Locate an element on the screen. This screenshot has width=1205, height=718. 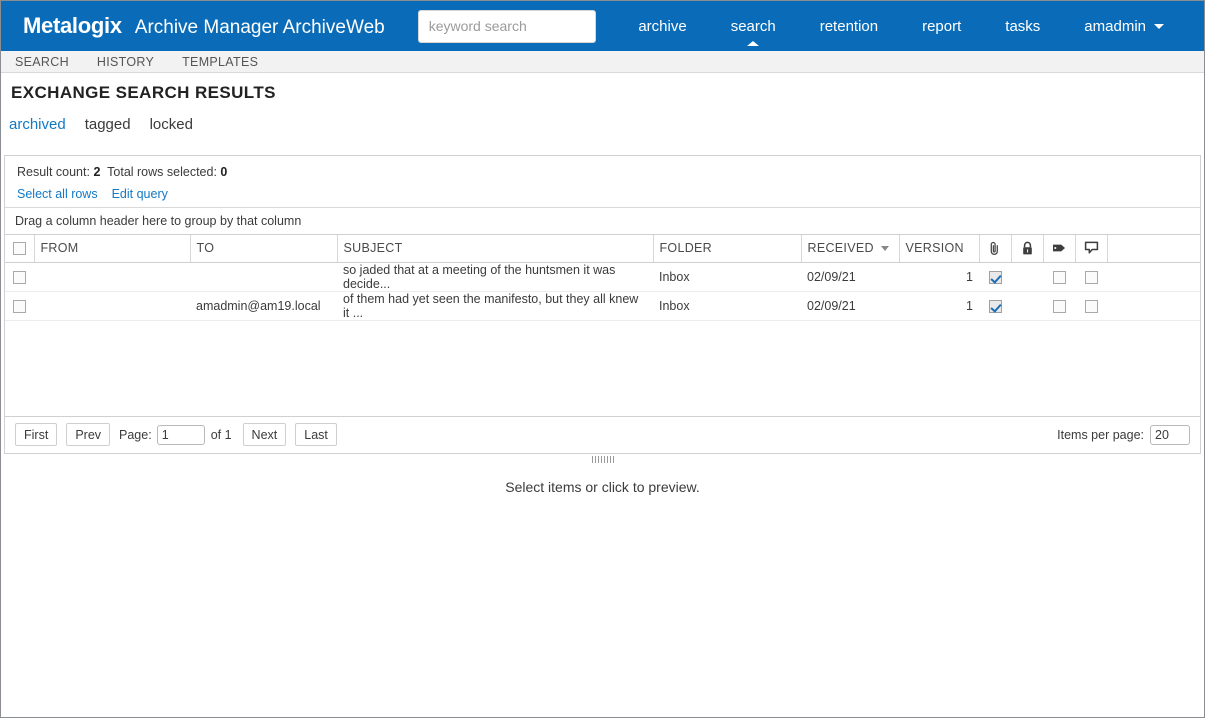
keyword-search-input is located at coordinates (506, 26).